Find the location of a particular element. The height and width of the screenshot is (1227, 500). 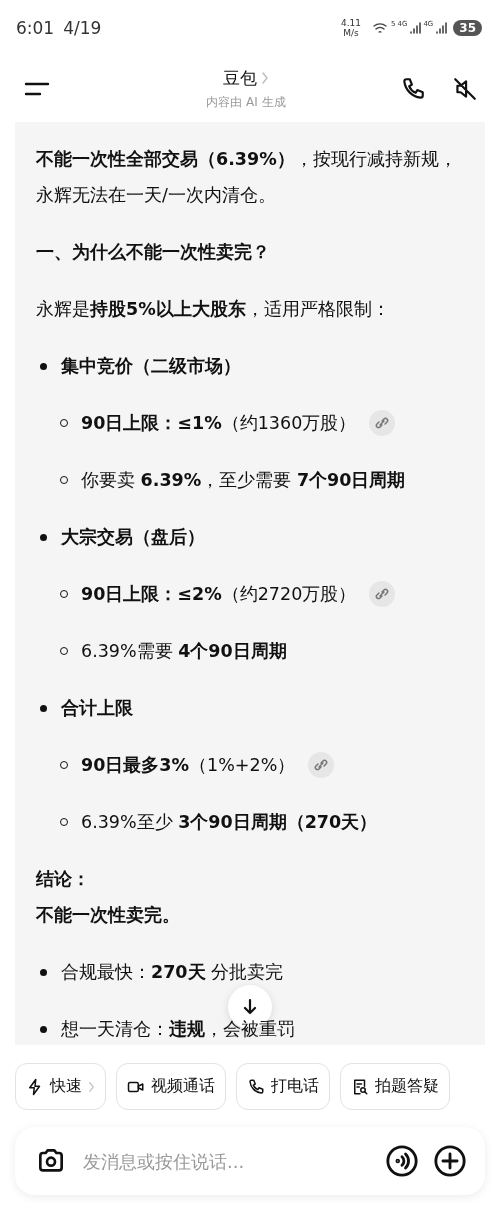

list-item-text: 想一天清仓：违规，会被重罚 is located at coordinates (178, 1029).